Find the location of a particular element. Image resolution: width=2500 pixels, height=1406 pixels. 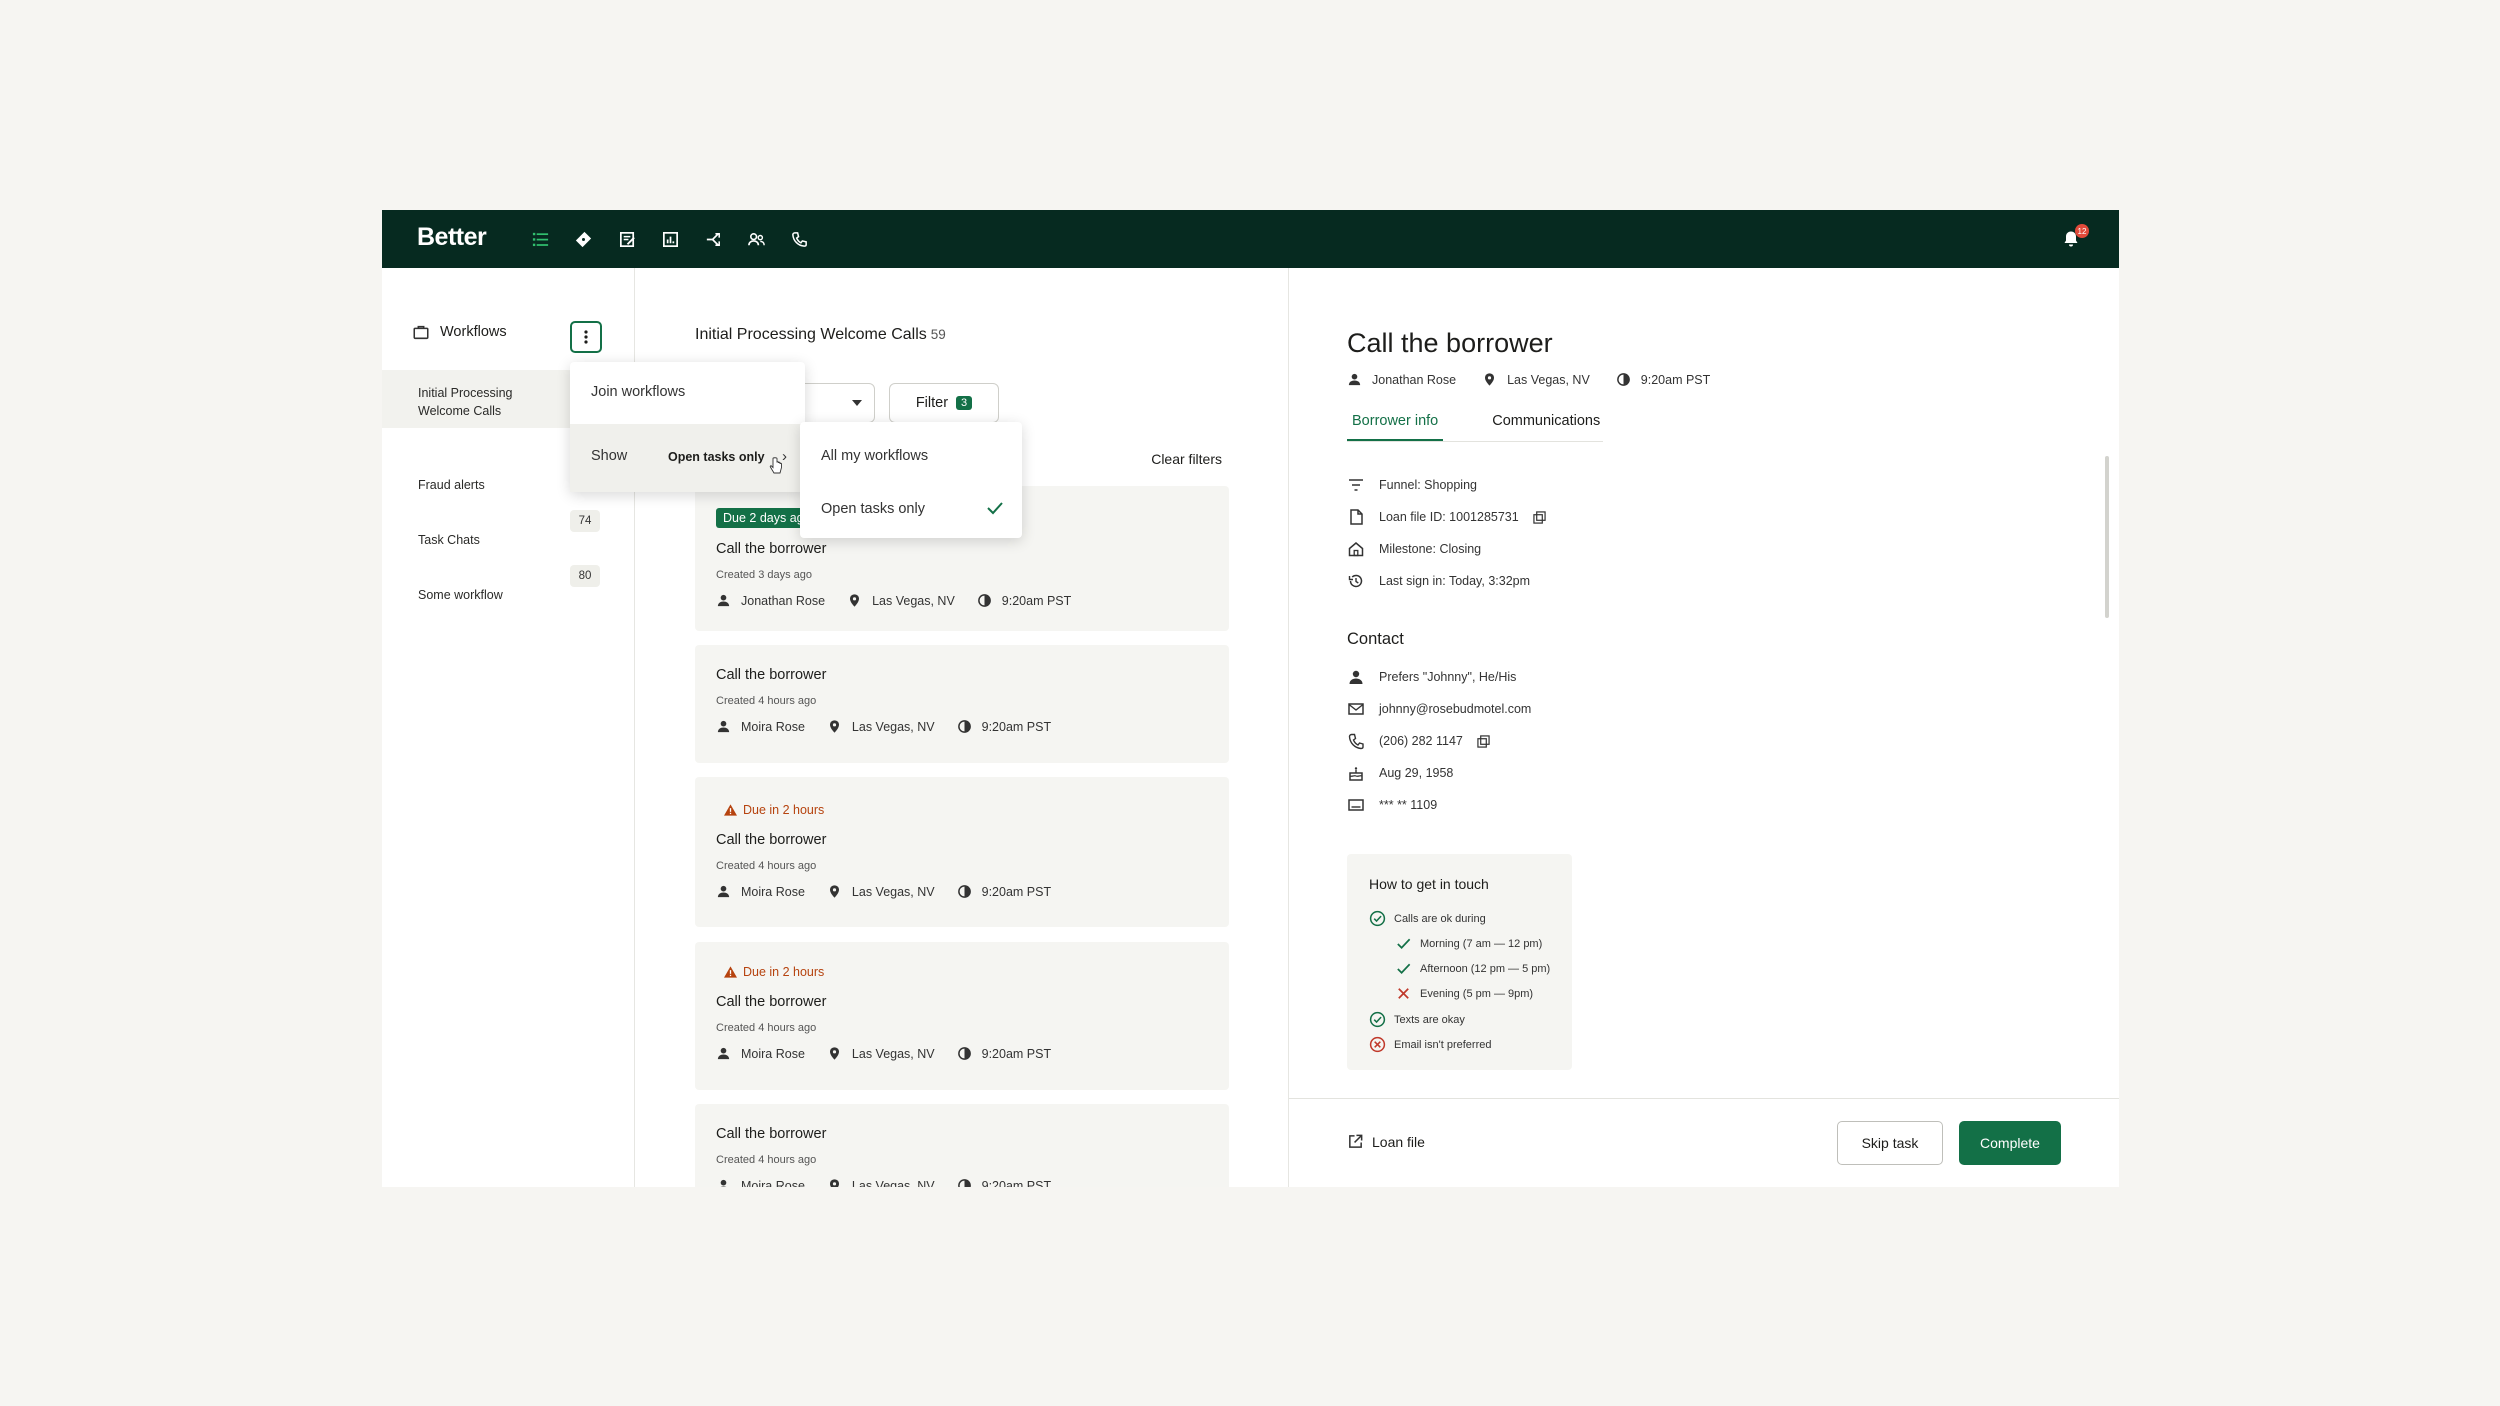

contact-title: Contact is located at coordinates (1375, 639).